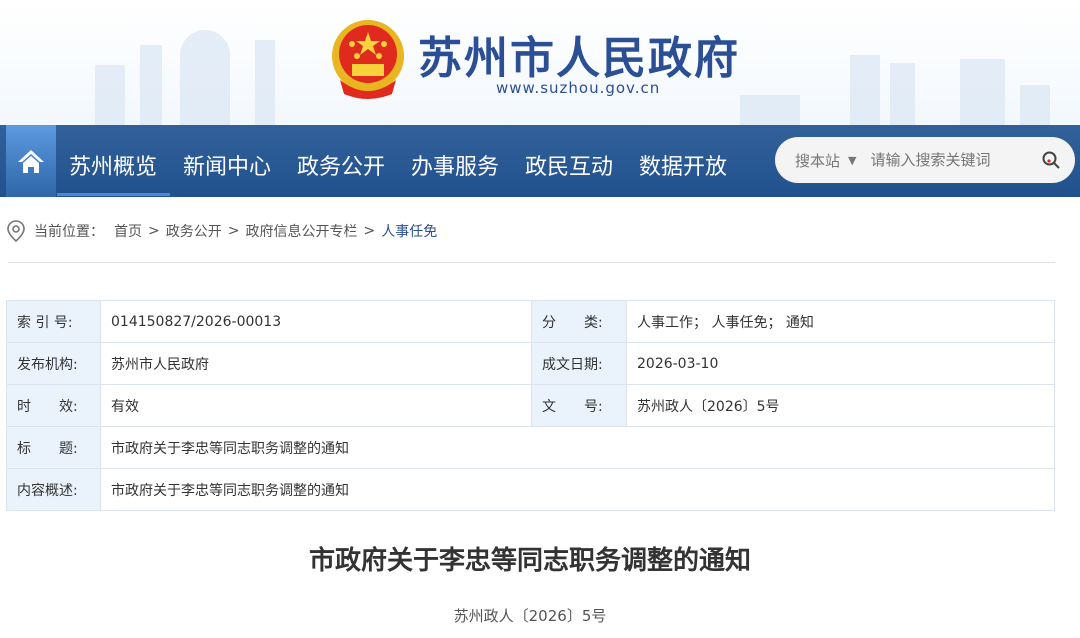 The image size is (1080, 638). Describe the element at coordinates (128, 231) in the screenshot. I see `breadcrumb-home: 首页` at that location.